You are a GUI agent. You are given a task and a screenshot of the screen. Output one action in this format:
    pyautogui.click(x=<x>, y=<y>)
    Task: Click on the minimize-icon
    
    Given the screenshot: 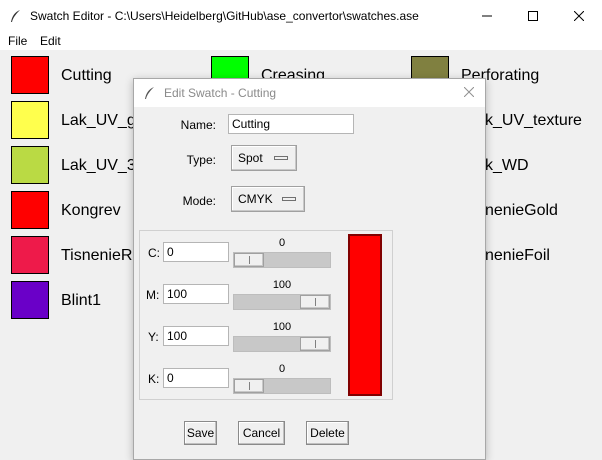 What is the action you would take?
    pyautogui.click(x=487, y=16)
    